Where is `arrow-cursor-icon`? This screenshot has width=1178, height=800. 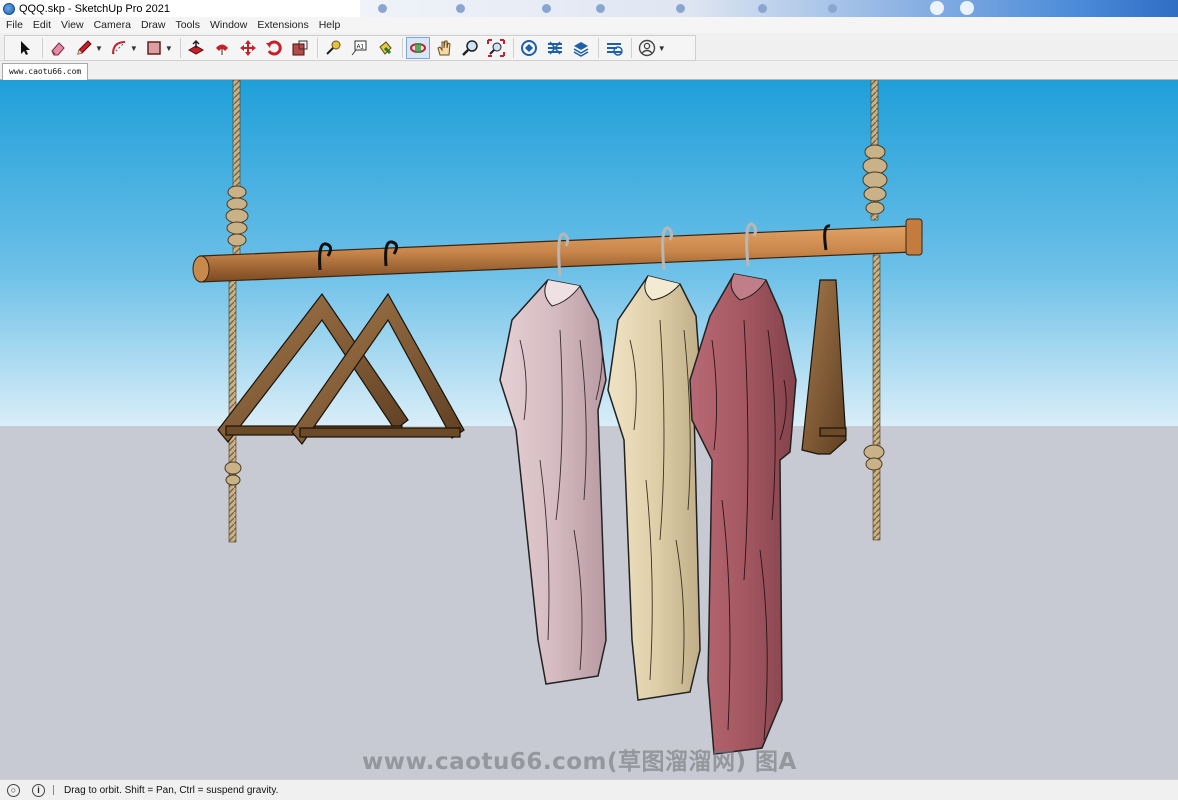 arrow-cursor-icon is located at coordinates (25, 48).